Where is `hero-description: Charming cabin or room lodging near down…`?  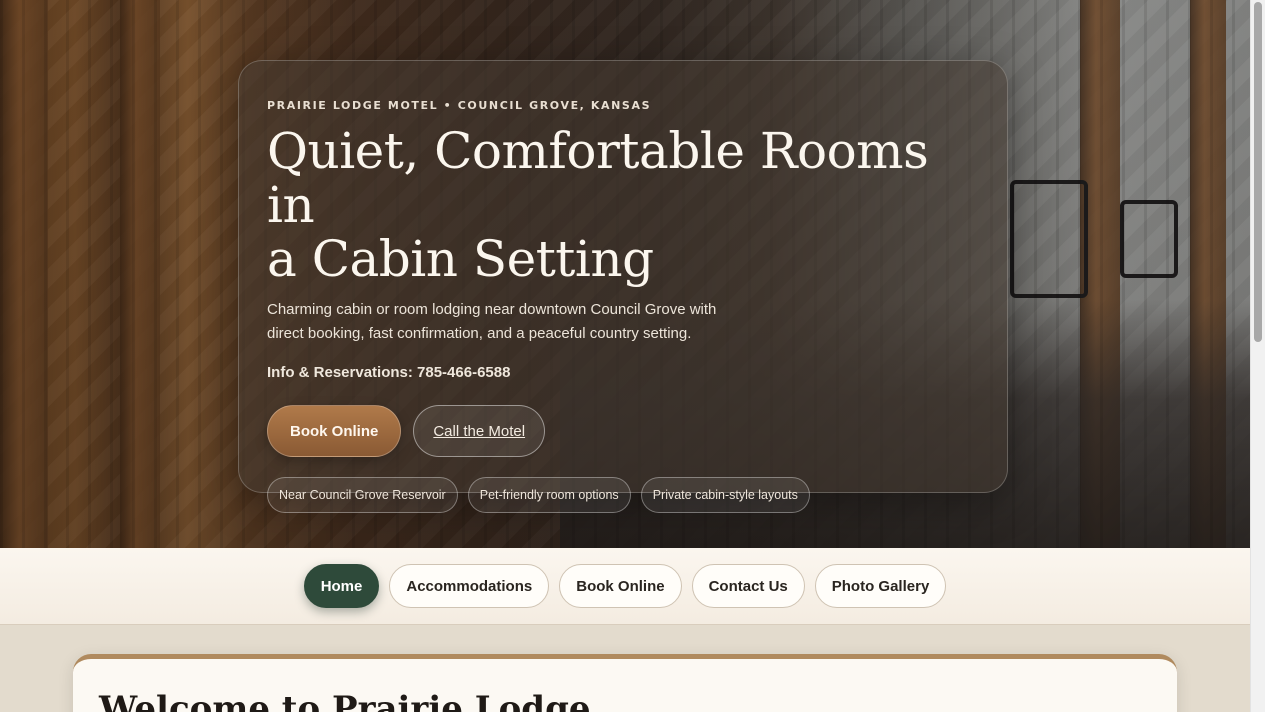 hero-description: Charming cabin or room lodging near down… is located at coordinates (492, 321).